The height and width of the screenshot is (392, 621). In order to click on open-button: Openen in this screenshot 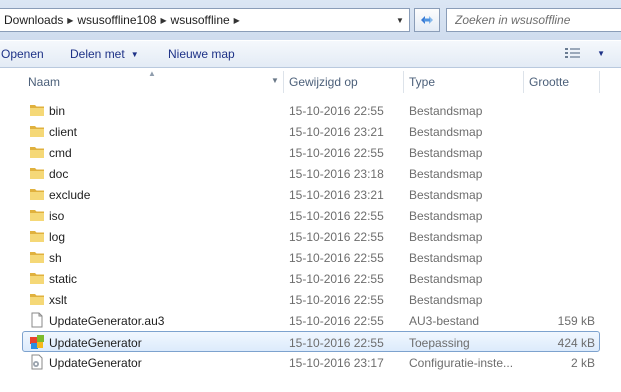, I will do `click(23, 54)`.